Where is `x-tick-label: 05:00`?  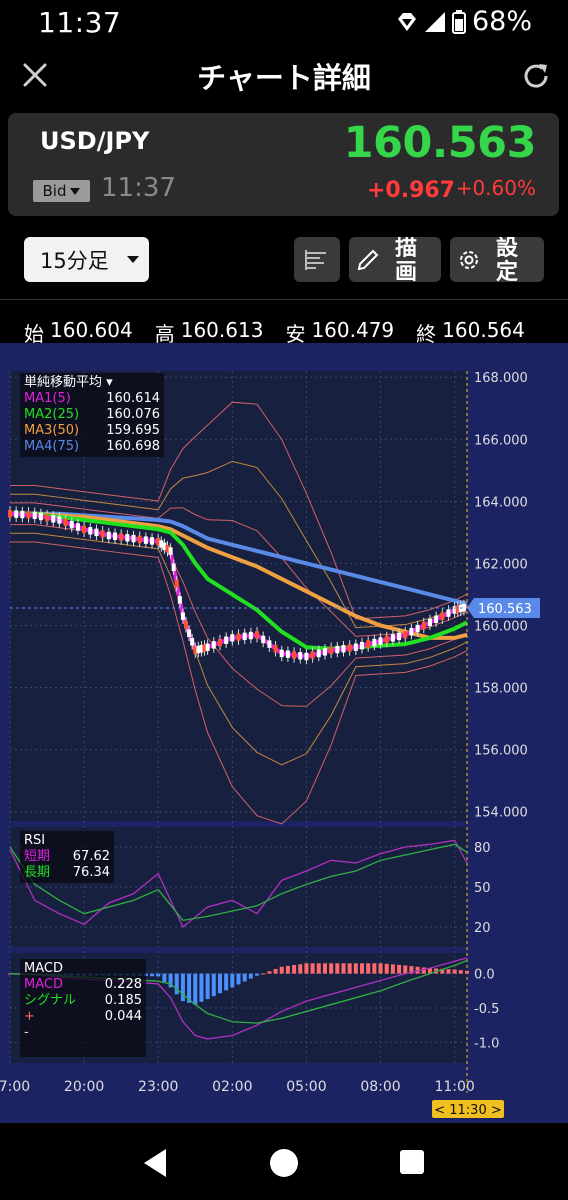 x-tick-label: 05:00 is located at coordinates (306, 1087).